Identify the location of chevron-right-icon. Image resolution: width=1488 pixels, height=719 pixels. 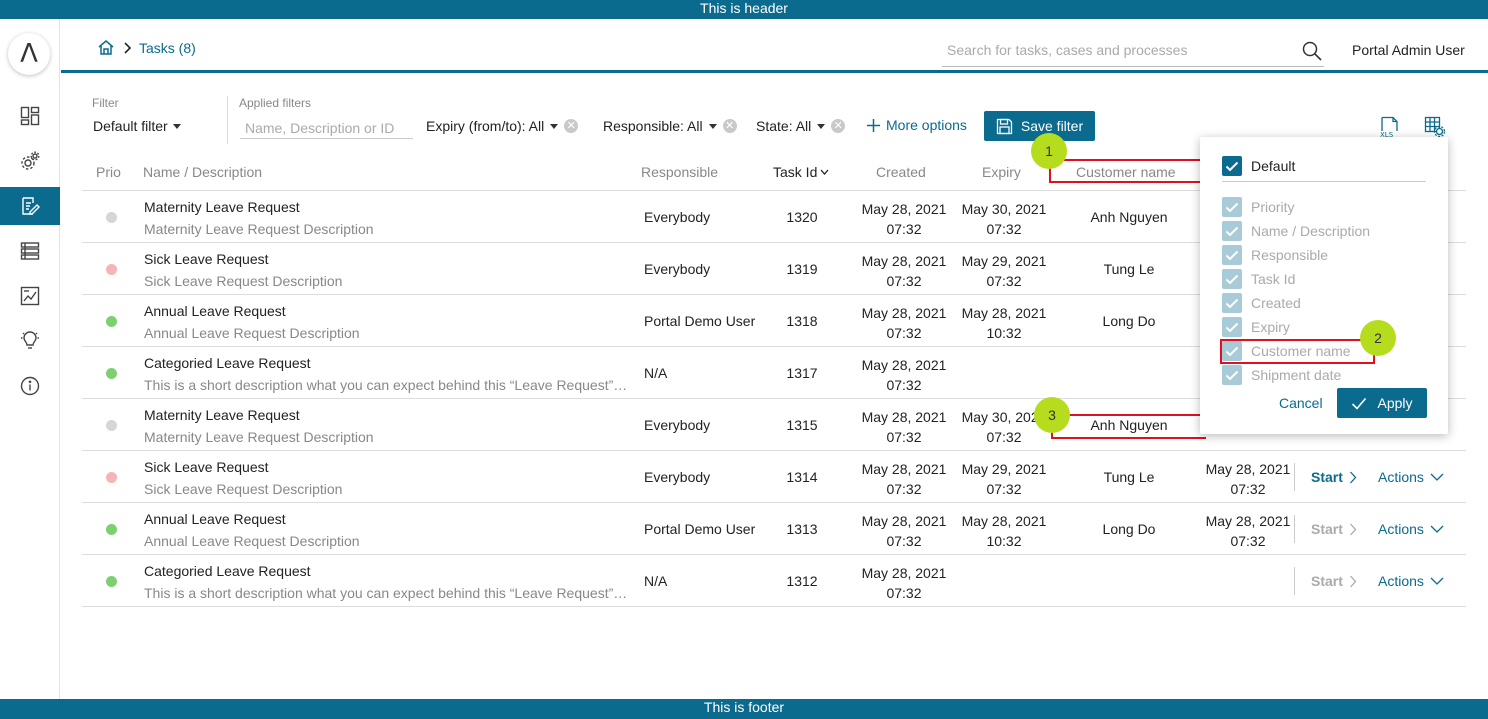
(1353, 581).